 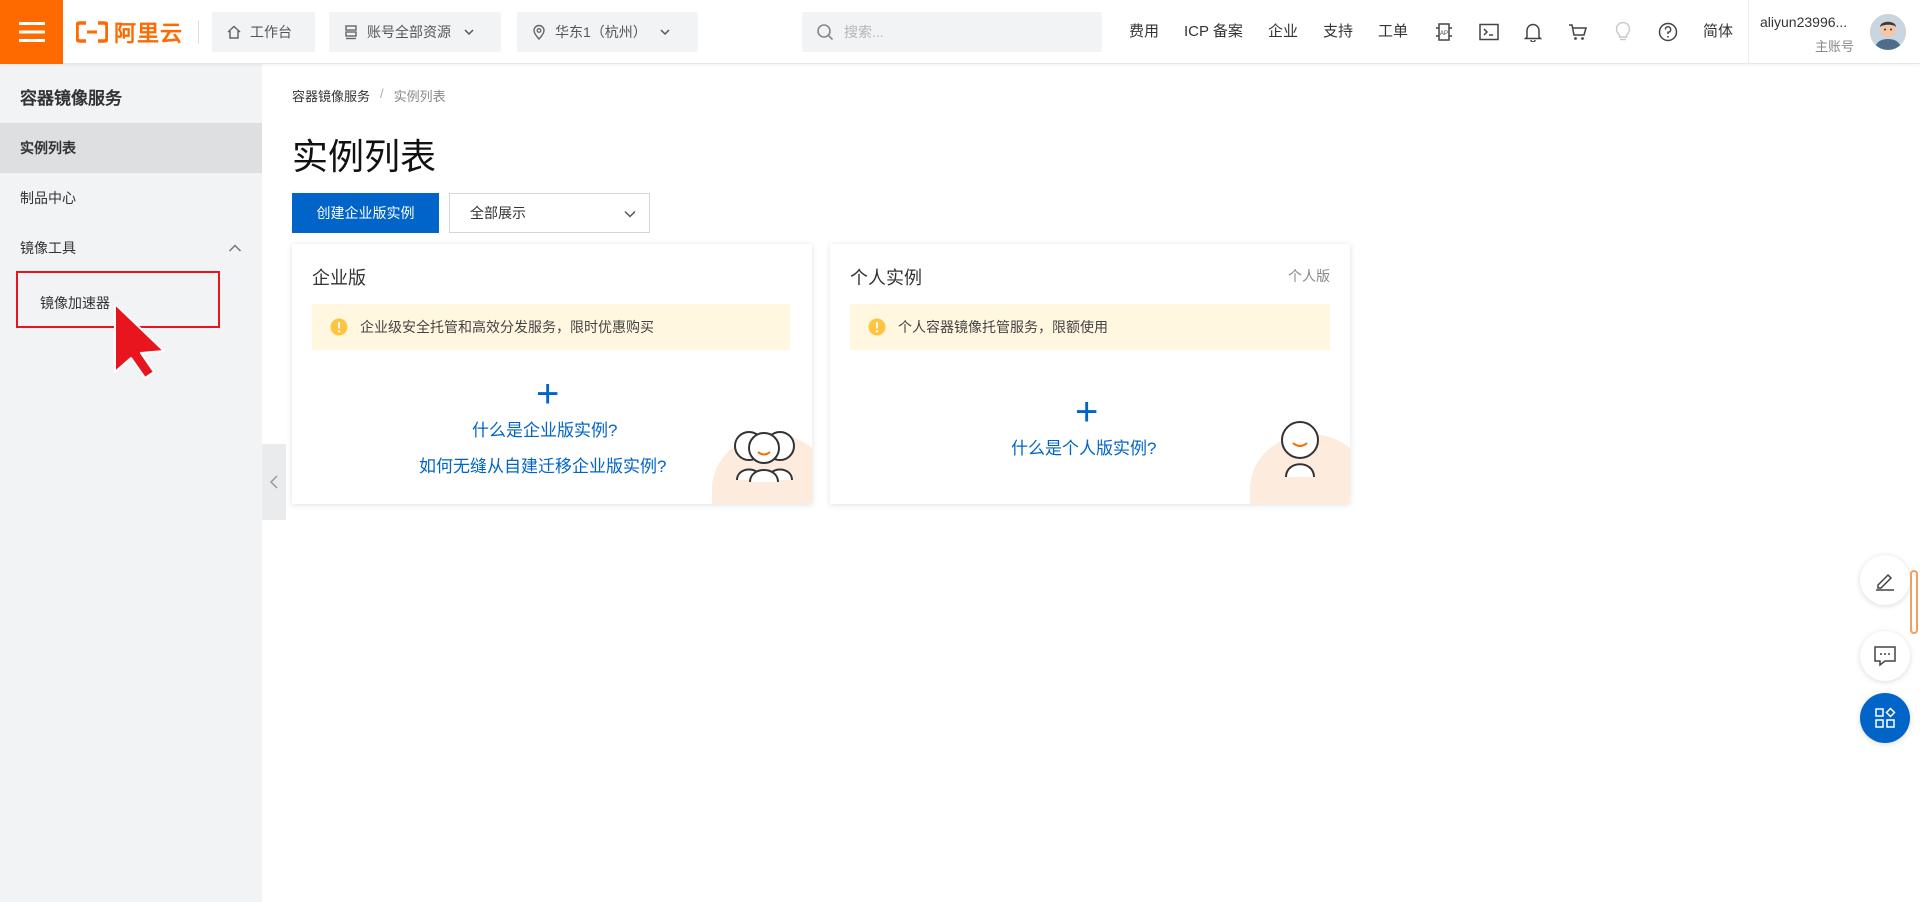 I want to click on sidebar-item-image-tools: 镜像工具, so click(x=131, y=248).